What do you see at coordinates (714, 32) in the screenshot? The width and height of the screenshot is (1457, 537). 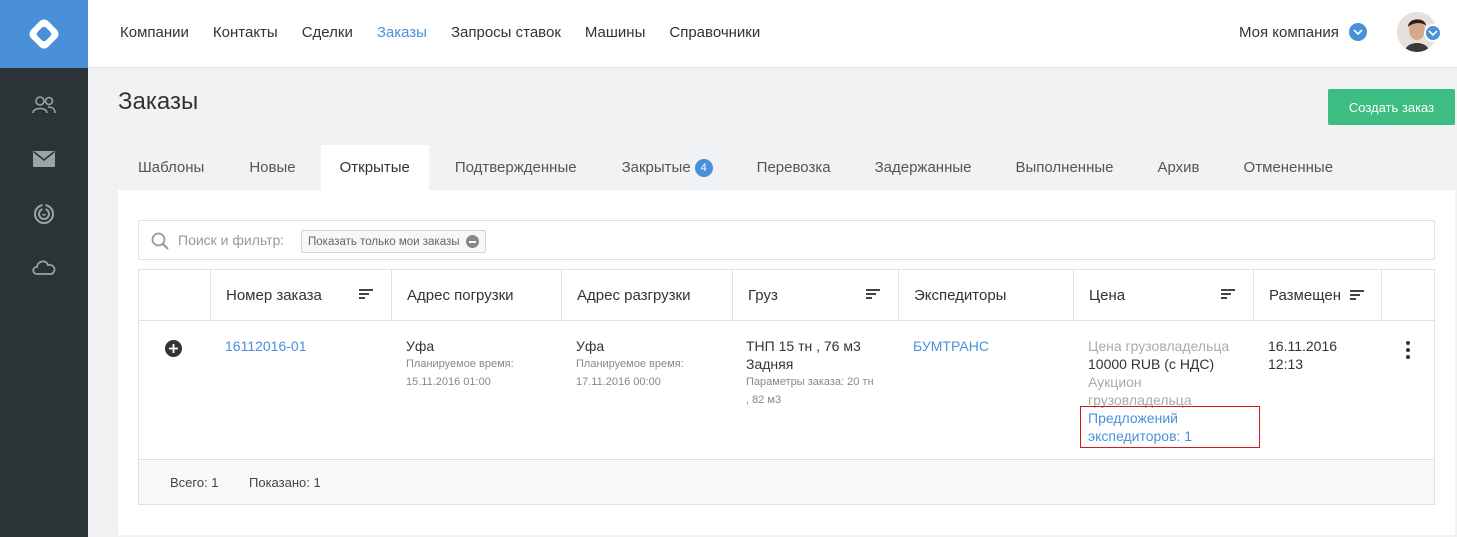 I see `nav-item-directories: Справочники` at bounding box center [714, 32].